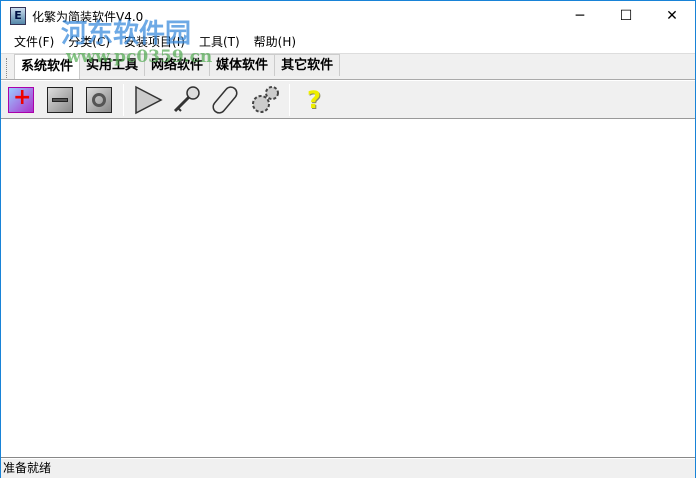 This screenshot has height=478, width=696. Describe the element at coordinates (88, 16) in the screenshot. I see `window-title: 化繁为简装软件V4.0` at that location.